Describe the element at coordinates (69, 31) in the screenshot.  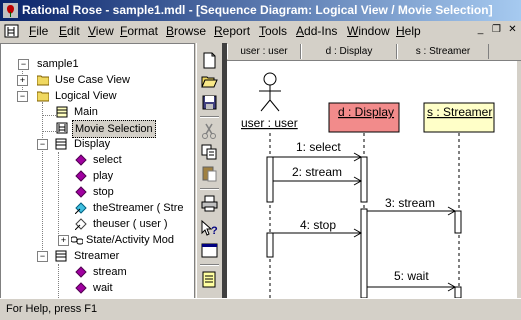
I see `menu-edit: Edit` at that location.